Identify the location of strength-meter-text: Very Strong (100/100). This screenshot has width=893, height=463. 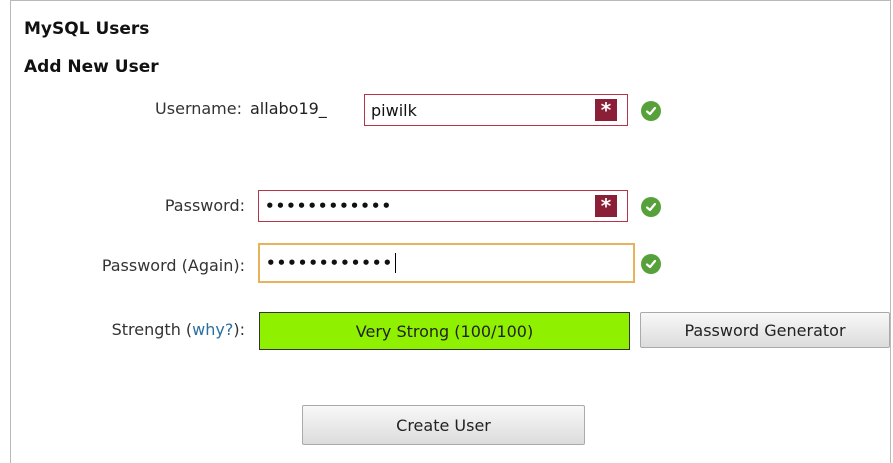
(444, 331).